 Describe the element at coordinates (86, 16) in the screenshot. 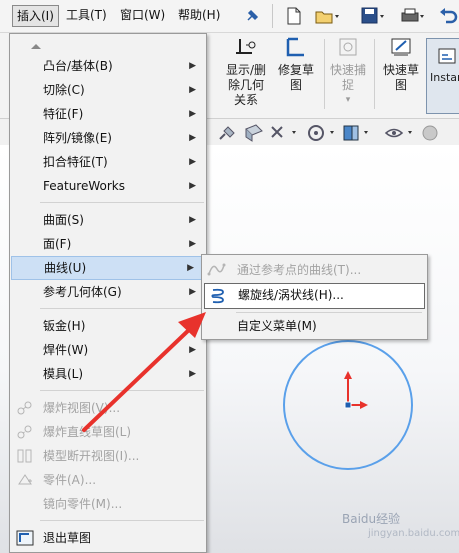

I see `menu-tools: 工具(T)` at that location.